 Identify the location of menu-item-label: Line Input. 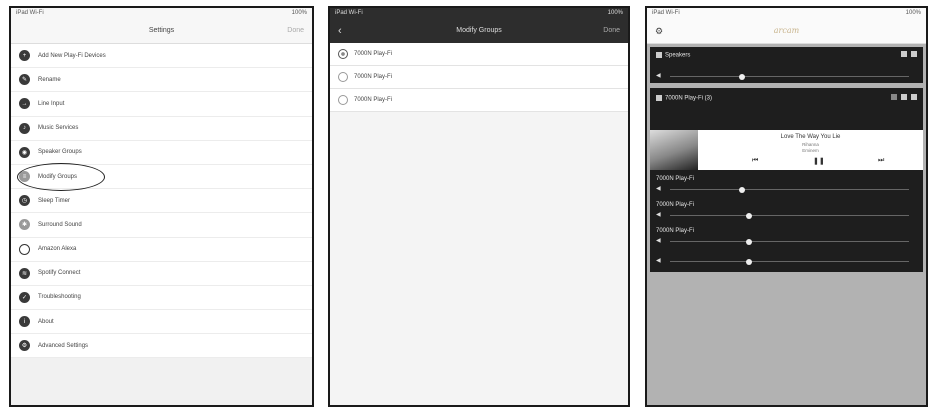
(51, 103).